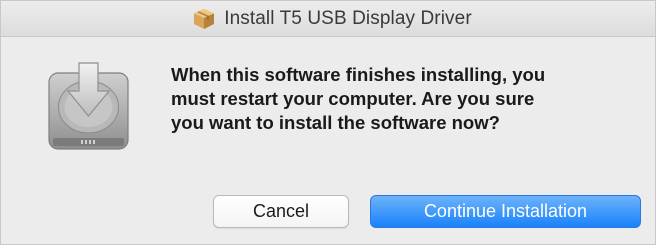  I want to click on title-group: Install T5 USB Display Driver, so click(332, 19).